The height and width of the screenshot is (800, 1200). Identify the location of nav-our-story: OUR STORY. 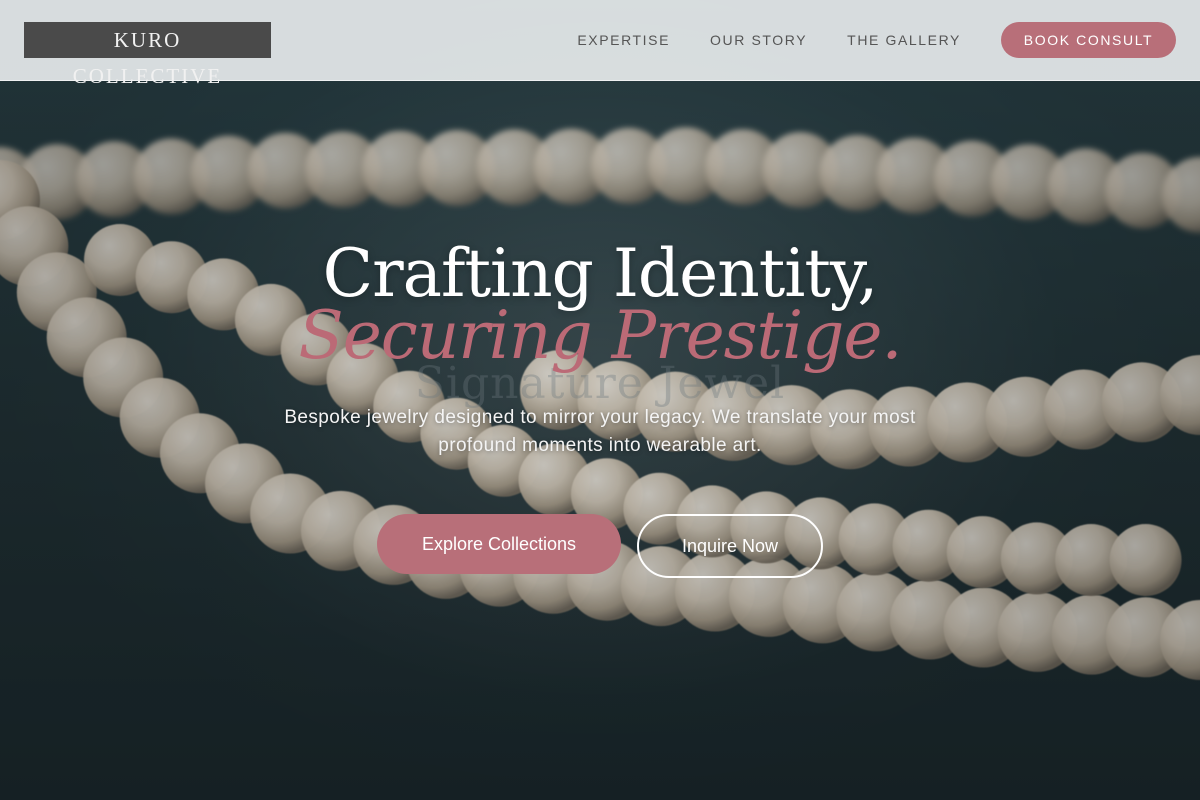
(758, 40).